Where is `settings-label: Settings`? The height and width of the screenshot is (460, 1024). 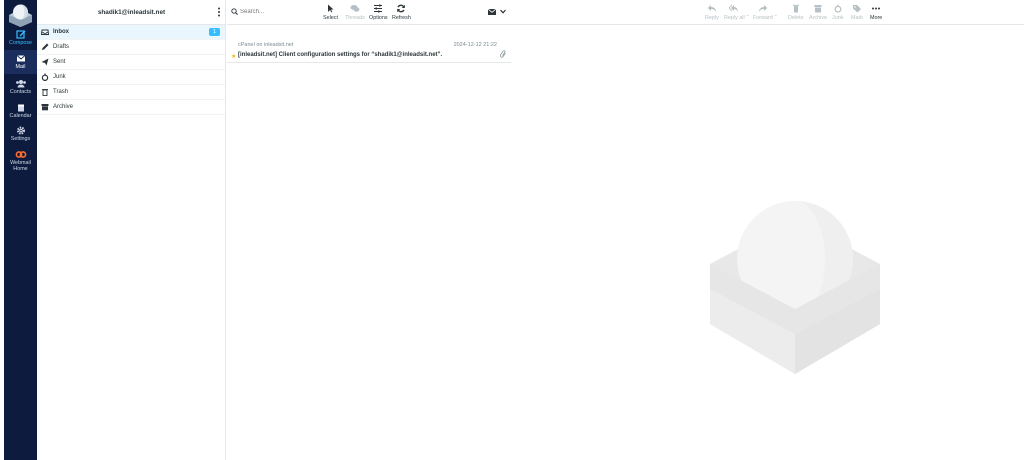 settings-label: Settings is located at coordinates (20, 139).